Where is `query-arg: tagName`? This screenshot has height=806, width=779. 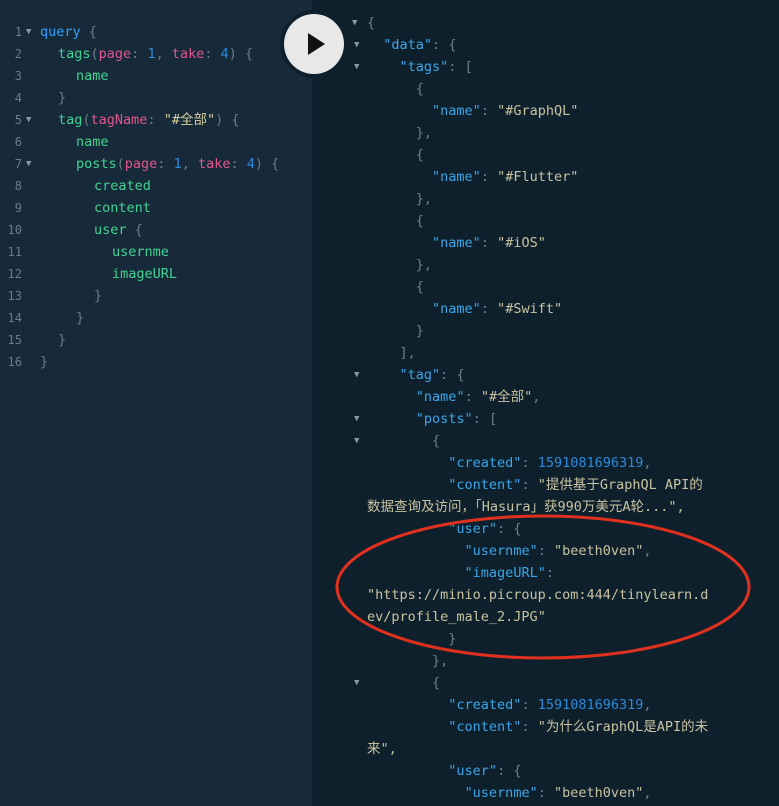 query-arg: tagName is located at coordinates (119, 120).